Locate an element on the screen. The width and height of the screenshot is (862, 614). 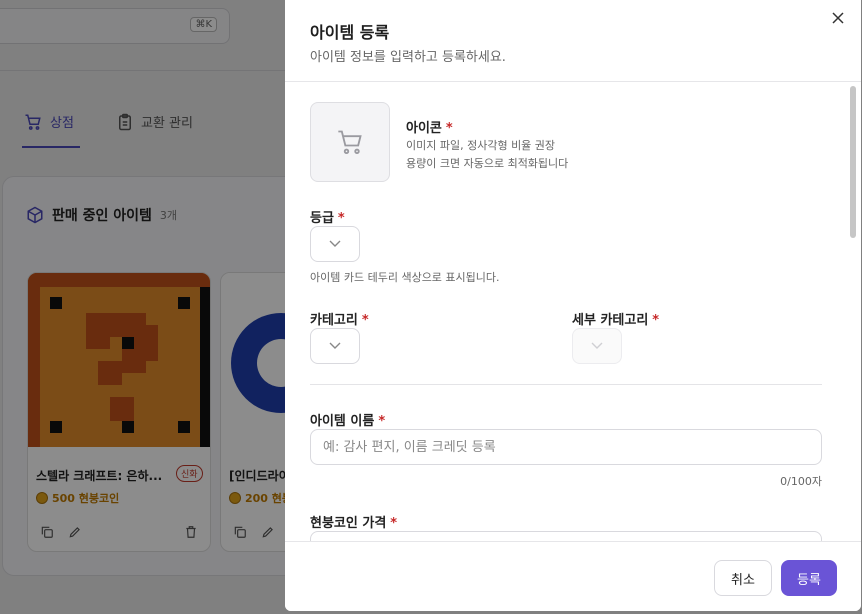
grade-field-label-text: 등급 is located at coordinates (322, 218).